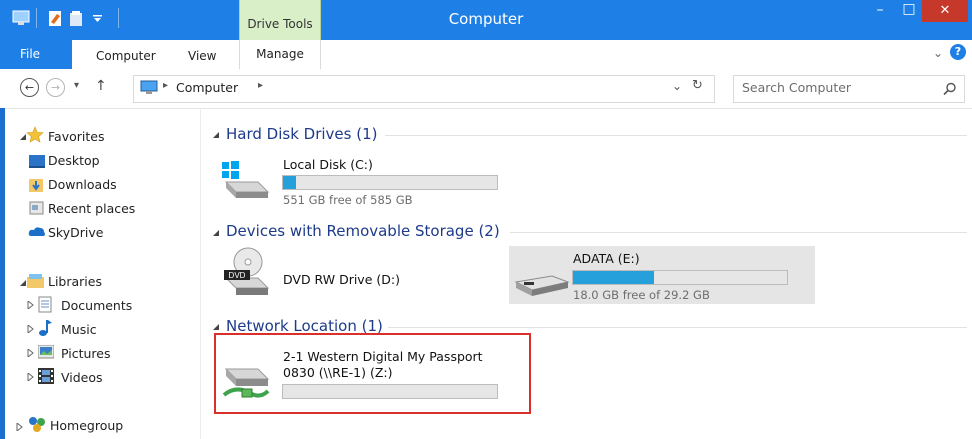 Image resolution: width=972 pixels, height=439 pixels. Describe the element at coordinates (247, 271) in the screenshot. I see `dvd-drive-icon: DVD` at that location.